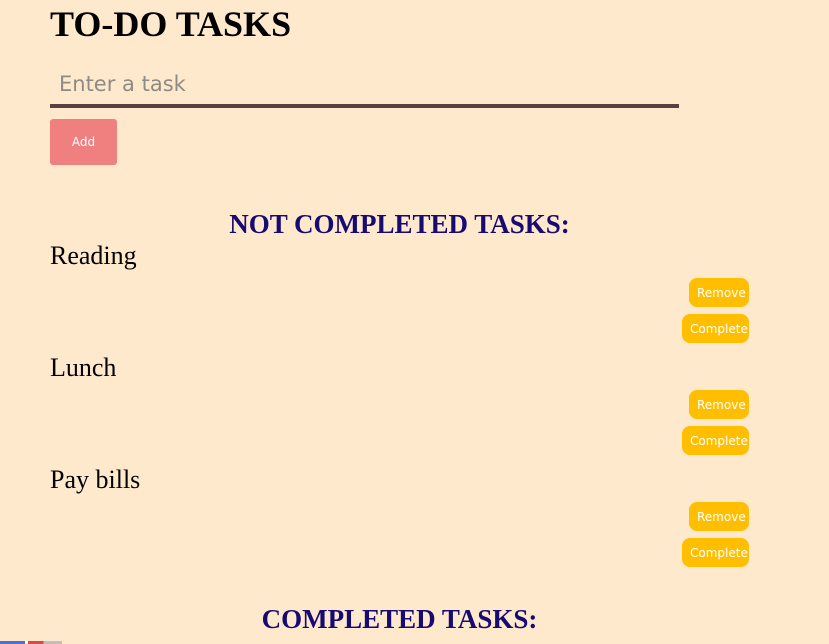 This screenshot has width=829, height=644. Describe the element at coordinates (171, 24) in the screenshot. I see `page-title: TO-DO TASKS` at that location.